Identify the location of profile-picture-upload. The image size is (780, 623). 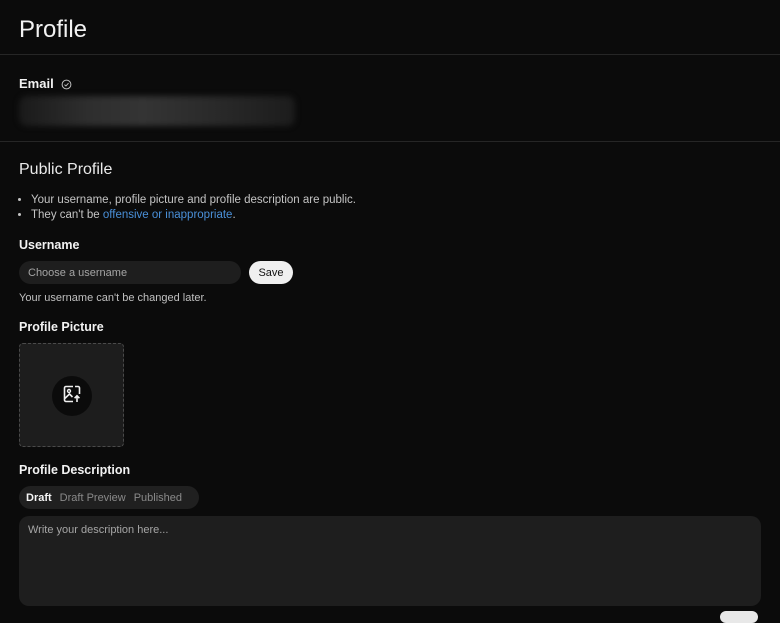
(71, 395).